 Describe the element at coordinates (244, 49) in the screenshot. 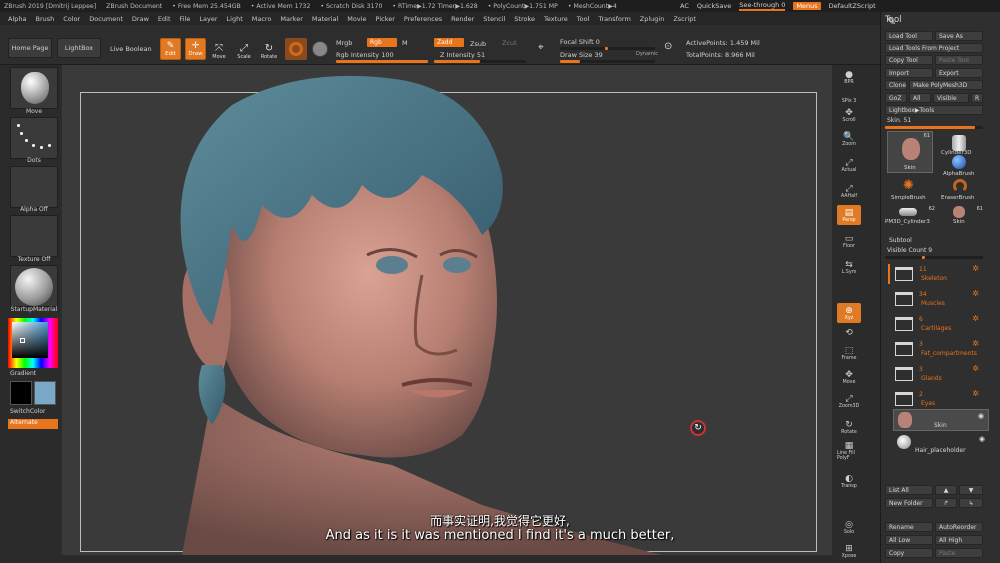

I see `scale-mode-button: ⤢ Scale` at that location.